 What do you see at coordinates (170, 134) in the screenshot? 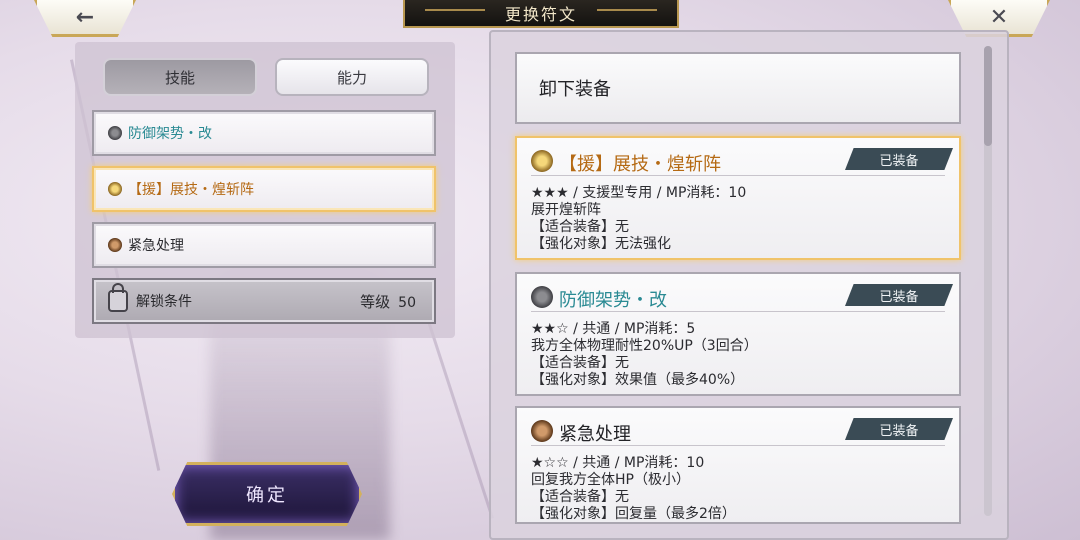
I see `rune-slot-label: 防御架势・改` at bounding box center [170, 134].